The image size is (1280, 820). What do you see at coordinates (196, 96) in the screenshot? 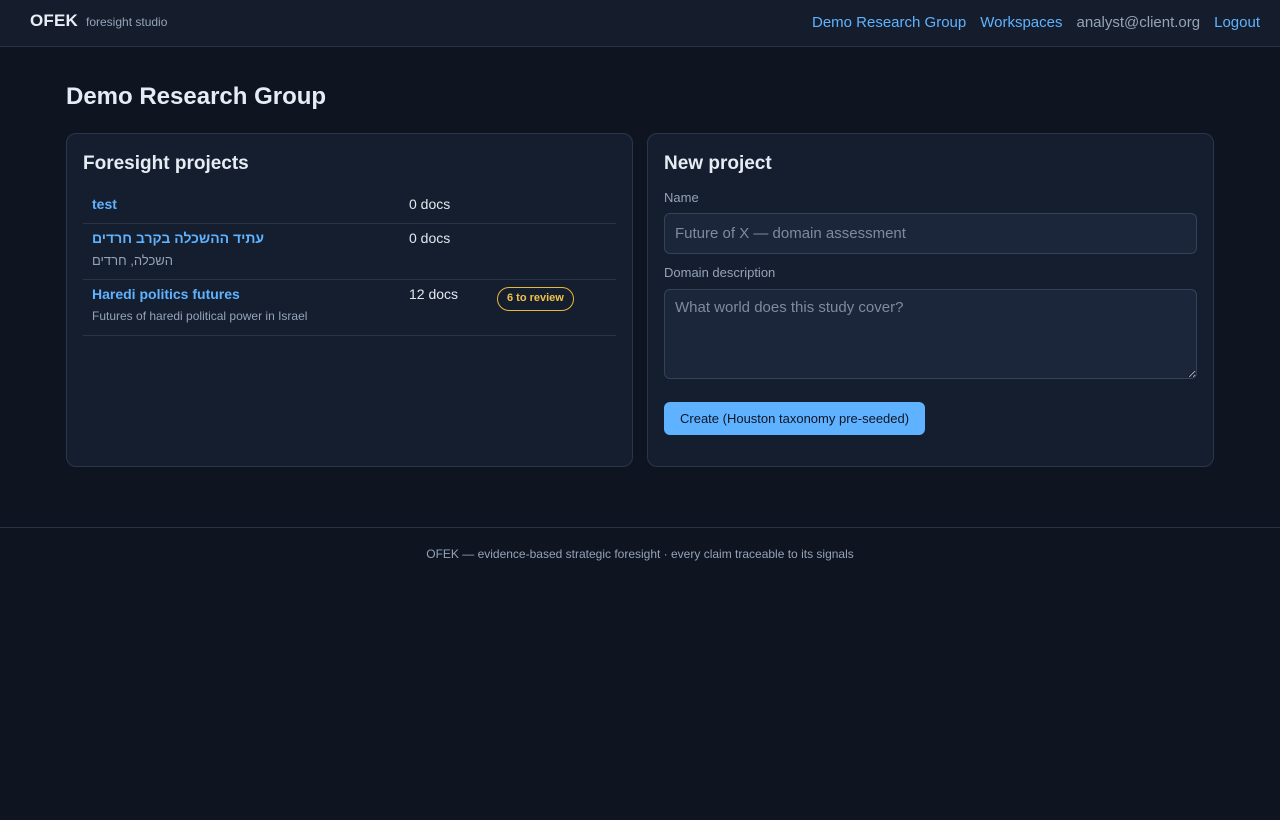
I see `page-title: Demo Research Group` at bounding box center [196, 96].